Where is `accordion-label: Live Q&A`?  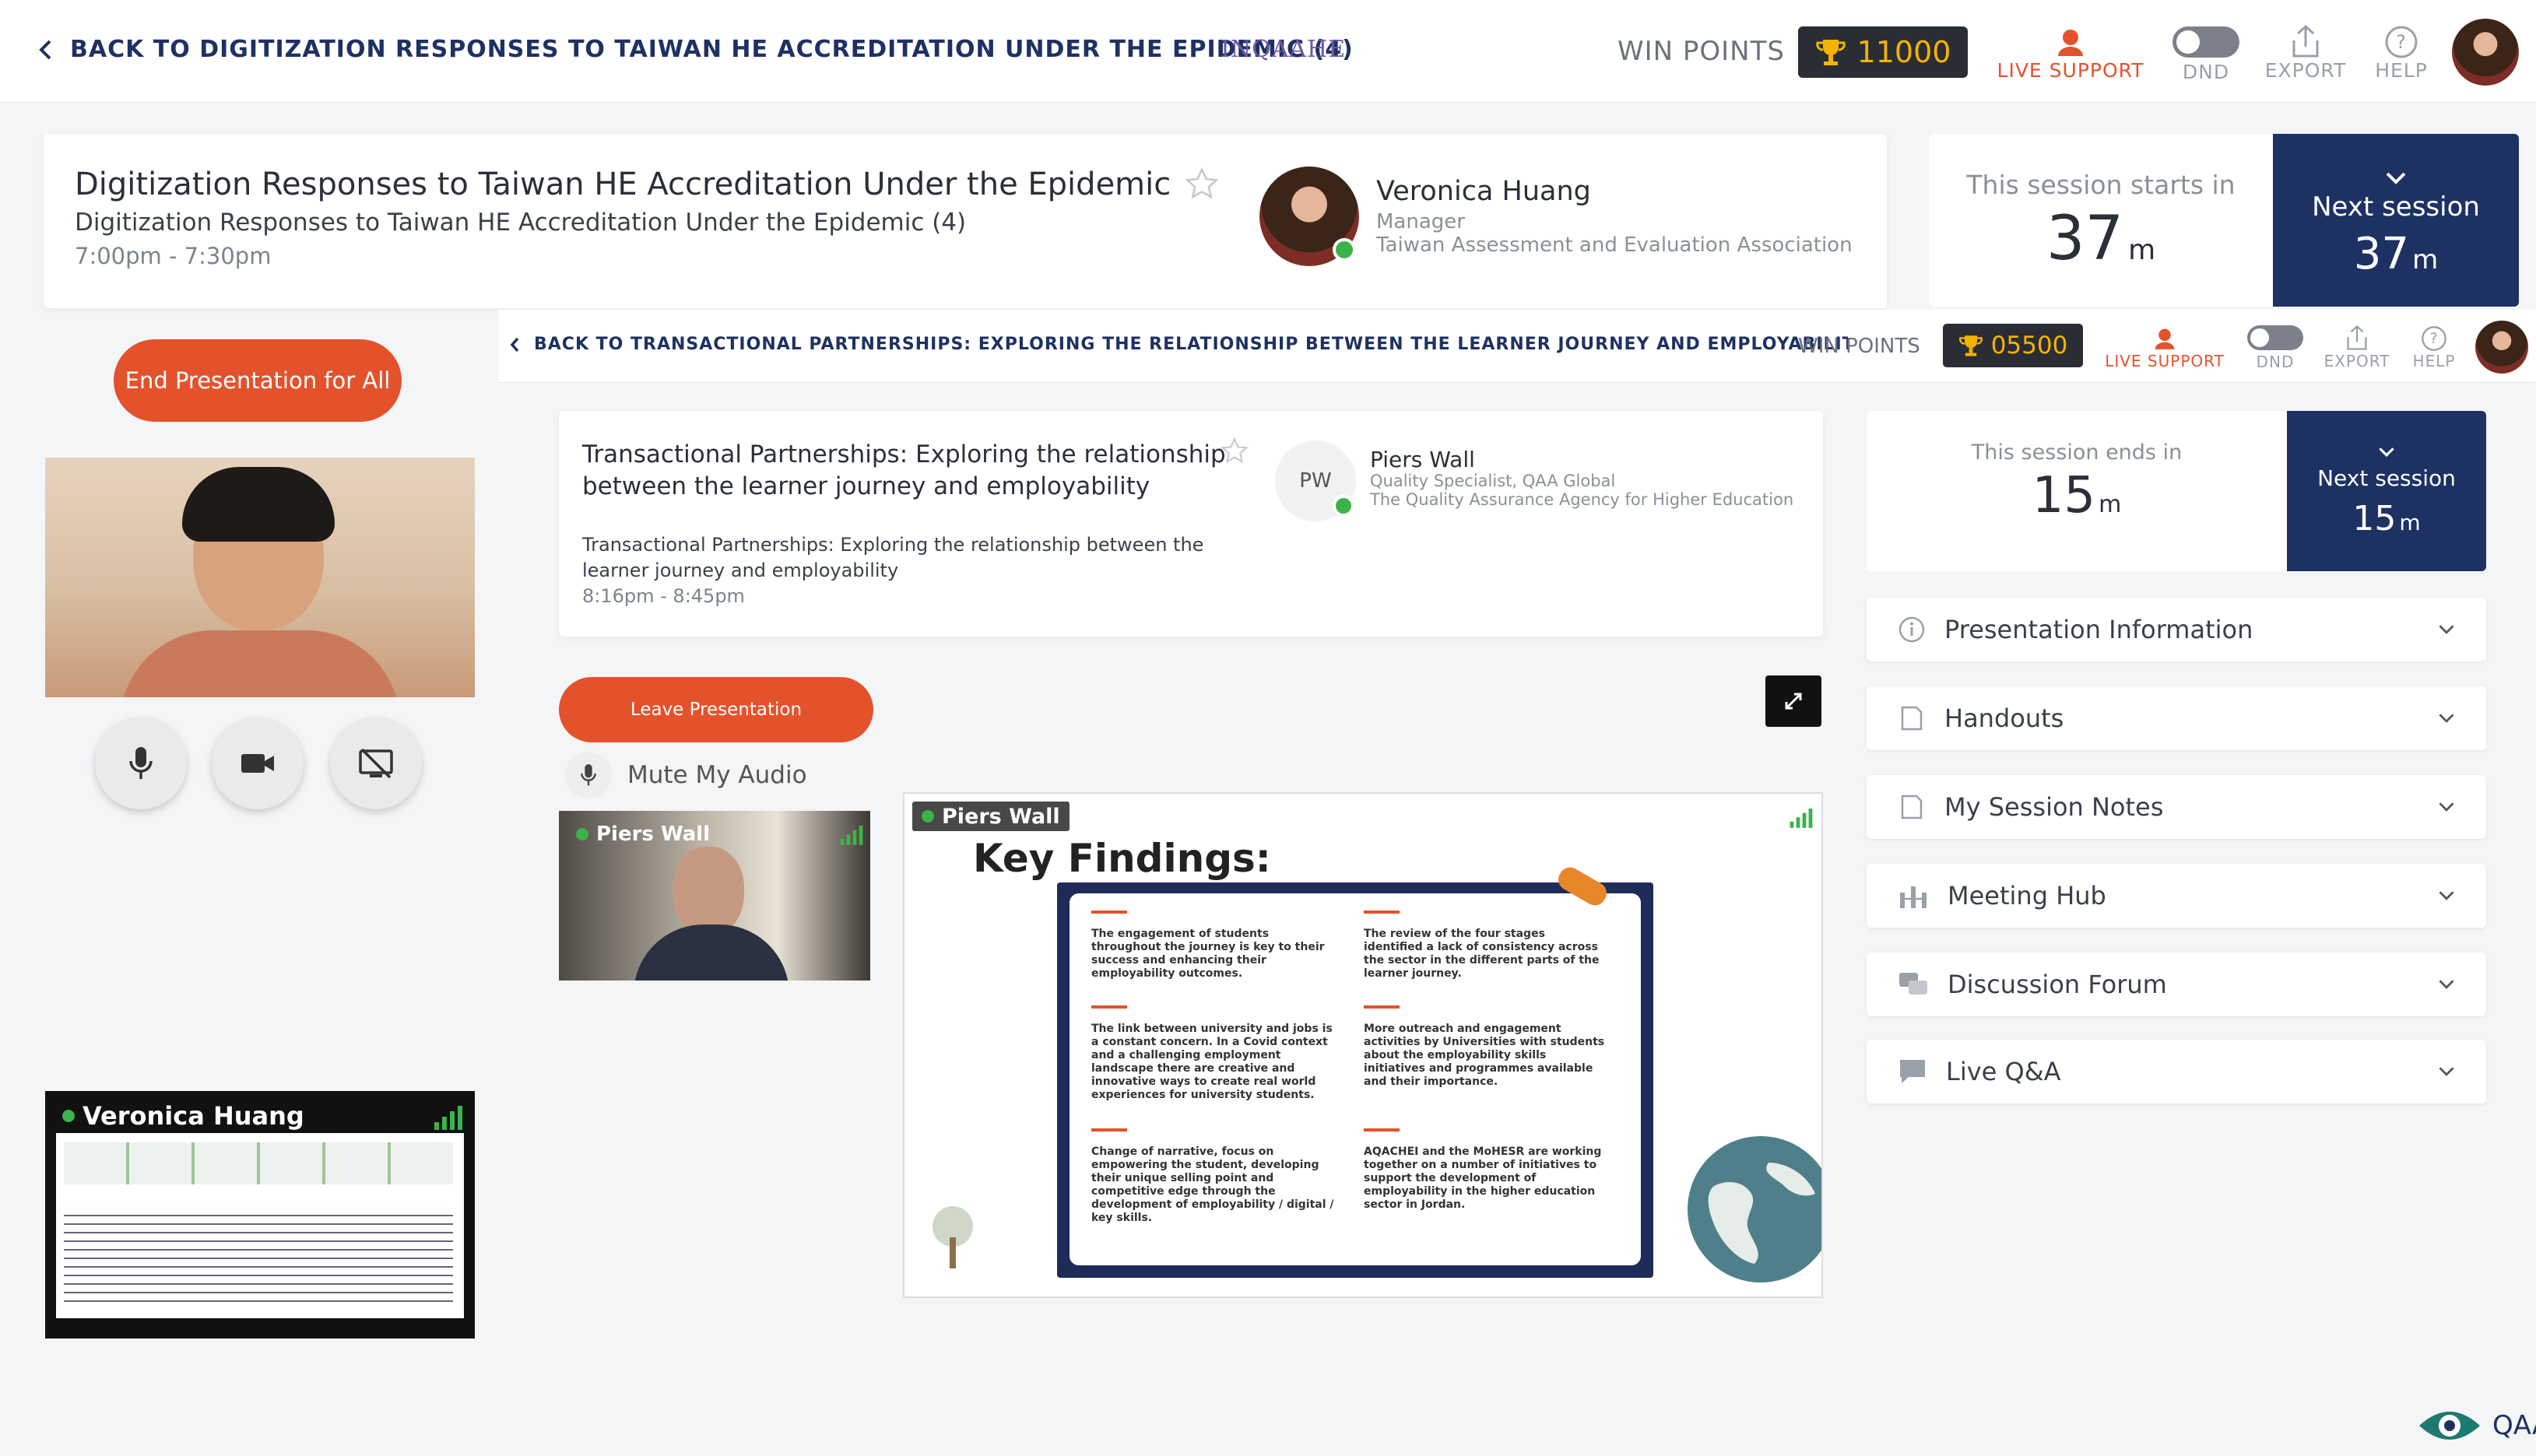 accordion-label: Live Q&A is located at coordinates (2003, 1072).